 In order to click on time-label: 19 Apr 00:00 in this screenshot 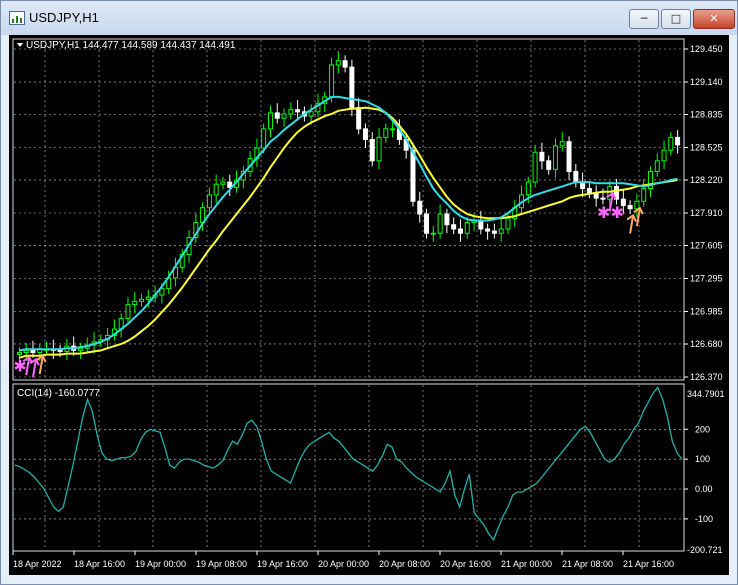, I will do `click(160, 564)`.